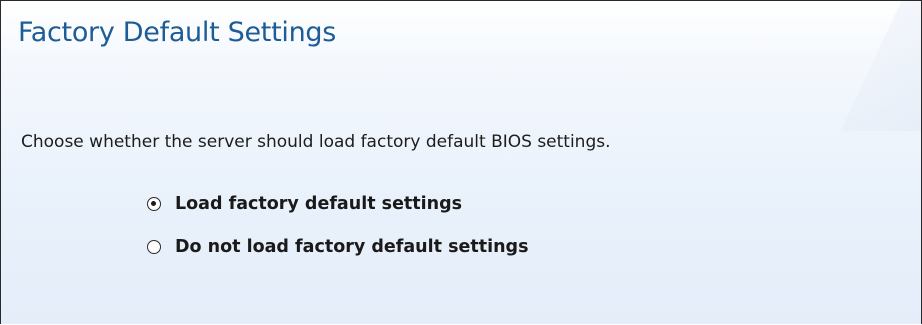  Describe the element at coordinates (318, 204) in the screenshot. I see `load-defaults-label: Load factory default settings` at that location.